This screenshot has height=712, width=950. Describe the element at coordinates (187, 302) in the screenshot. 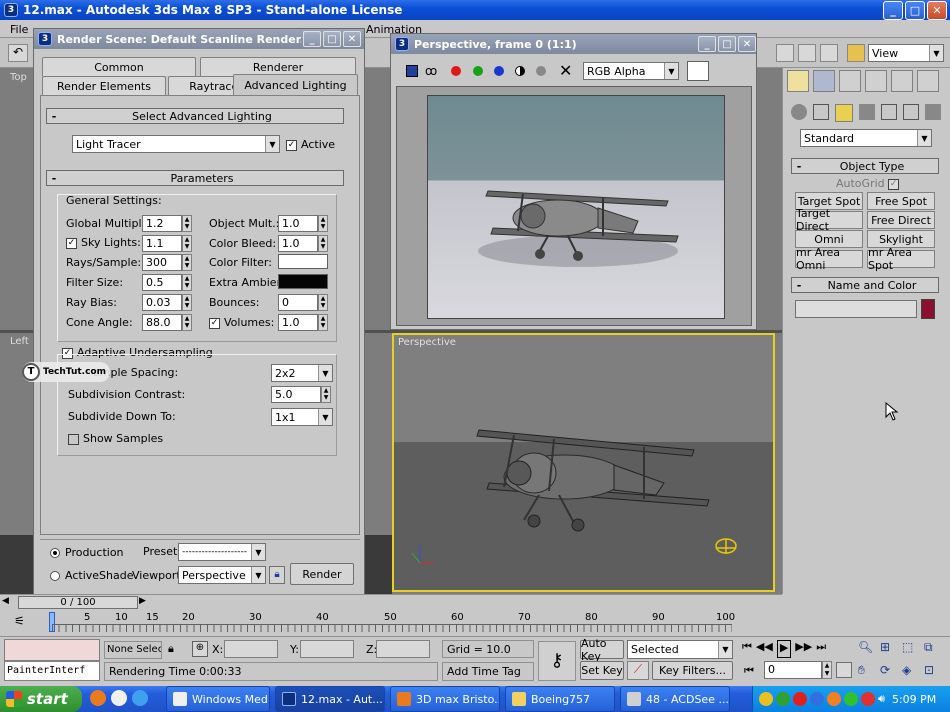

I see `ray-bias-spinner: ▲ ▼` at that location.